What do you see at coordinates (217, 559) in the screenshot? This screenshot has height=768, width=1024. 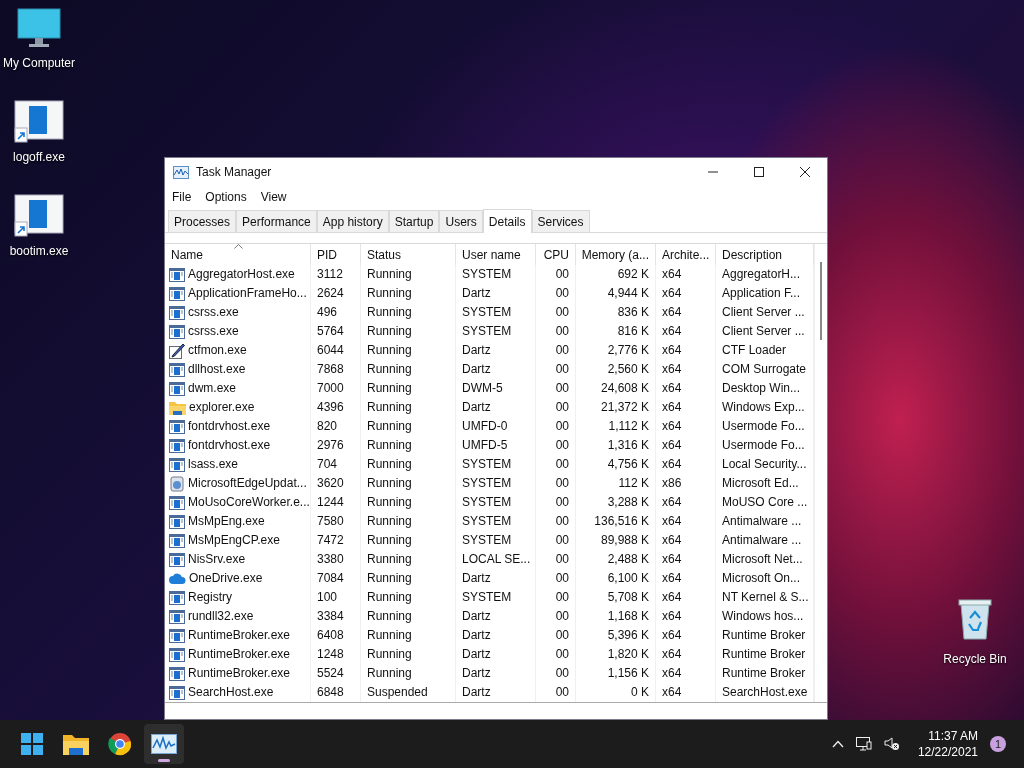 I see `table-cell: NisSrv.exe` at bounding box center [217, 559].